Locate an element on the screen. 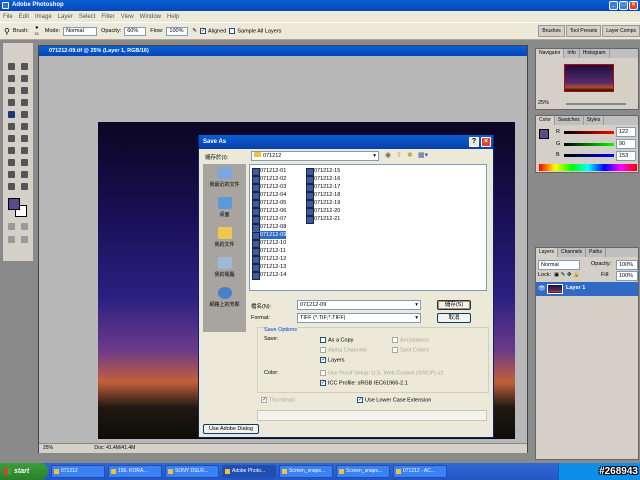  navigator-thumbnail is located at coordinates (589, 78).